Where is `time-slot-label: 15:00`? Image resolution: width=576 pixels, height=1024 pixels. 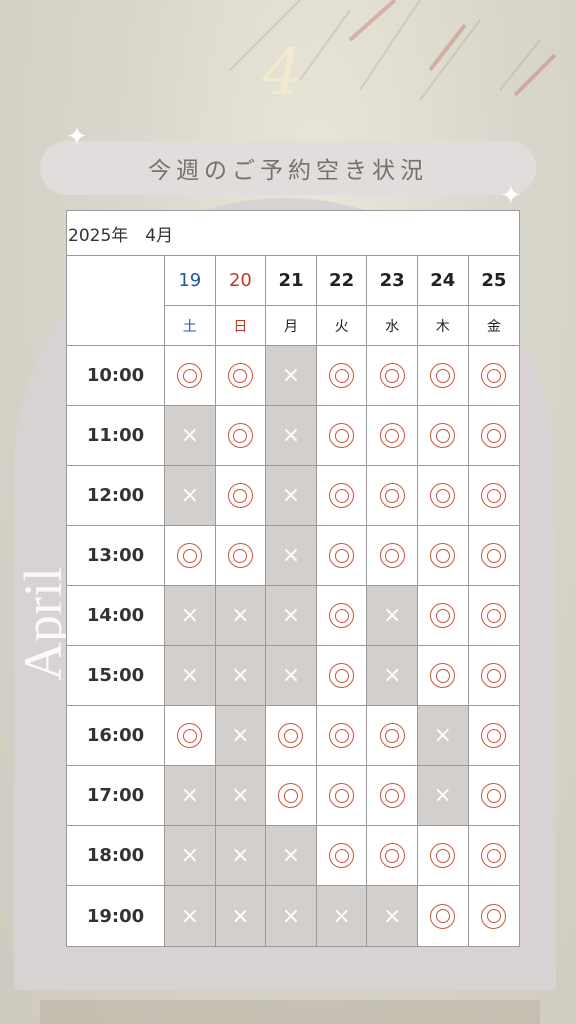
time-slot-label: 15:00 is located at coordinates (116, 676).